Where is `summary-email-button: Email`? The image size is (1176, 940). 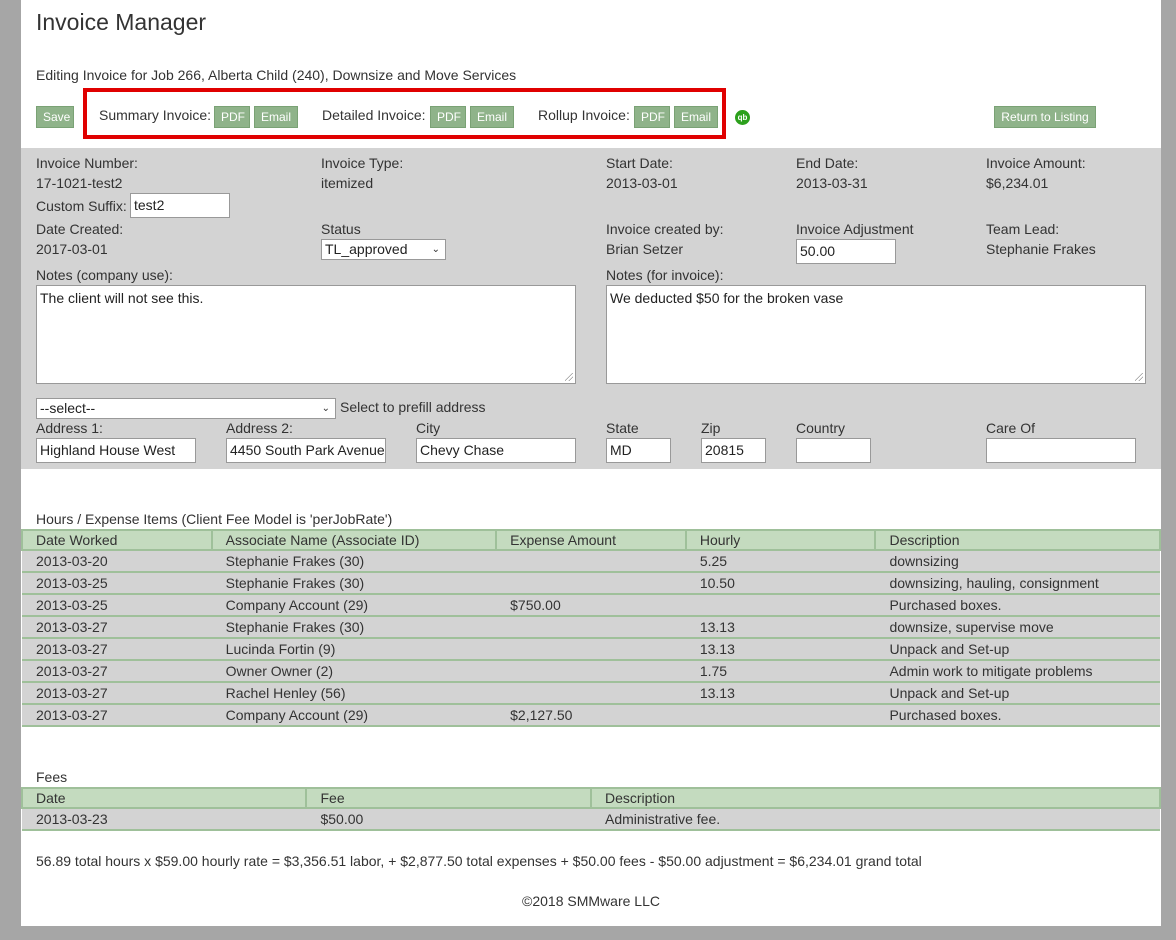 summary-email-button: Email is located at coordinates (276, 117).